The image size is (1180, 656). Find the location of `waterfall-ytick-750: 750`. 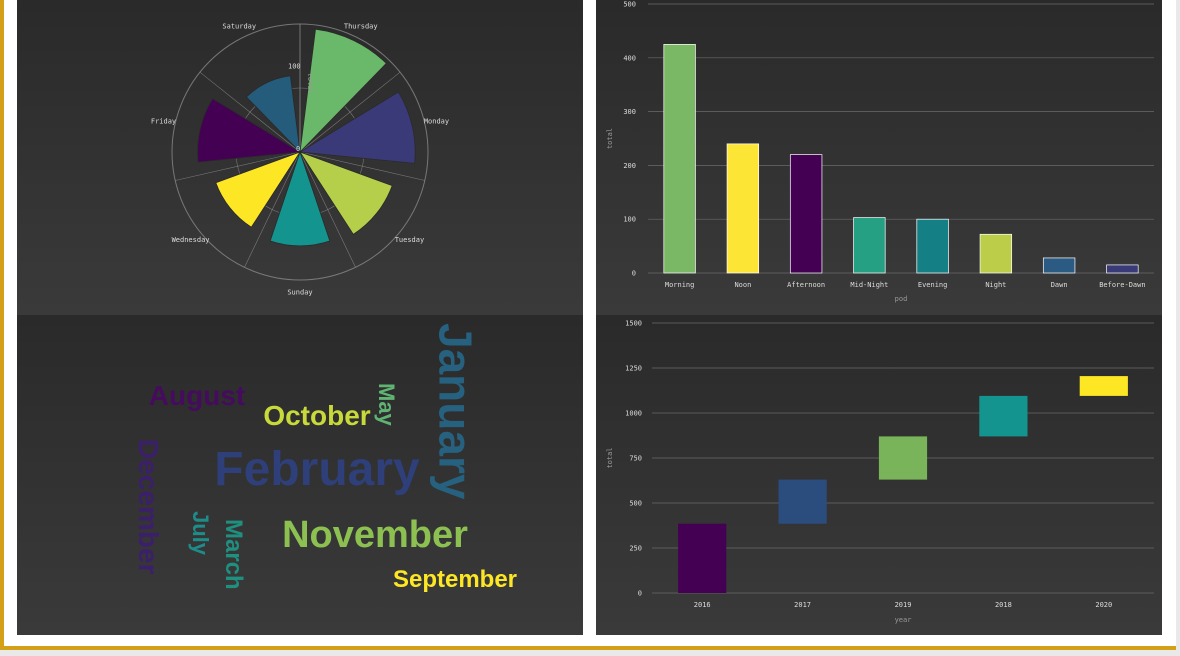

waterfall-ytick-750: 750 is located at coordinates (635, 459).